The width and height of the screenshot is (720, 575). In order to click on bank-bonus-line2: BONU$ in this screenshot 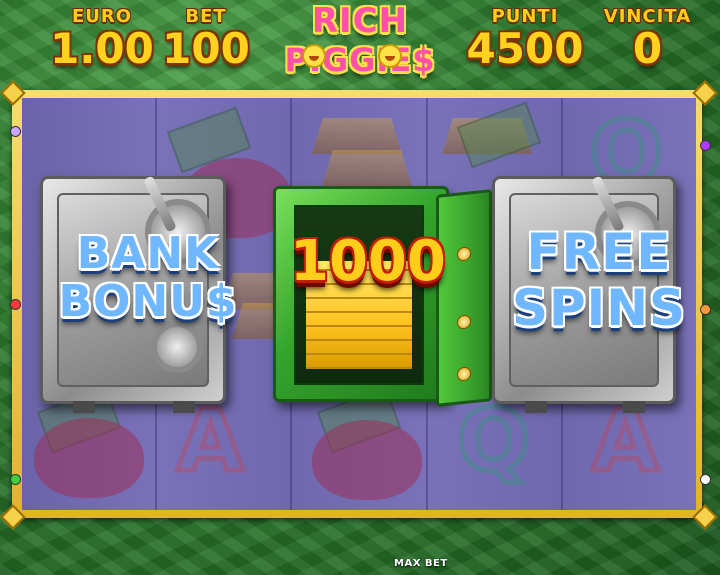, I will do `click(148, 301)`.